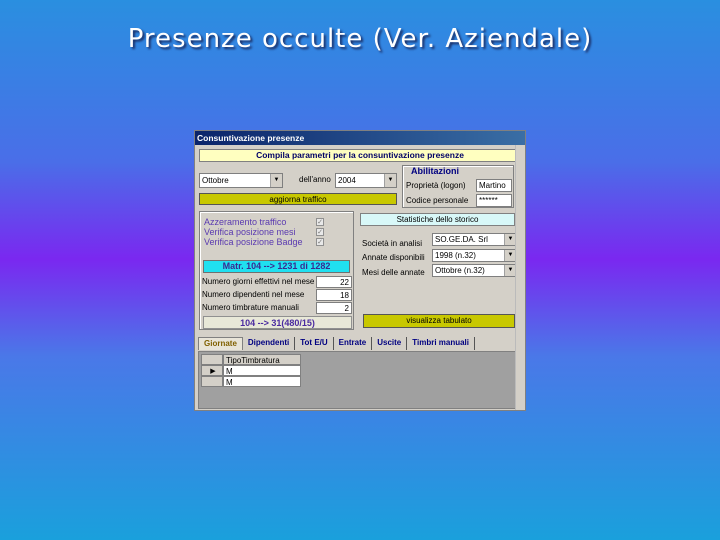 The height and width of the screenshot is (540, 720). Describe the element at coordinates (353, 343) in the screenshot. I see `tab-entrate: Entrate` at that location.